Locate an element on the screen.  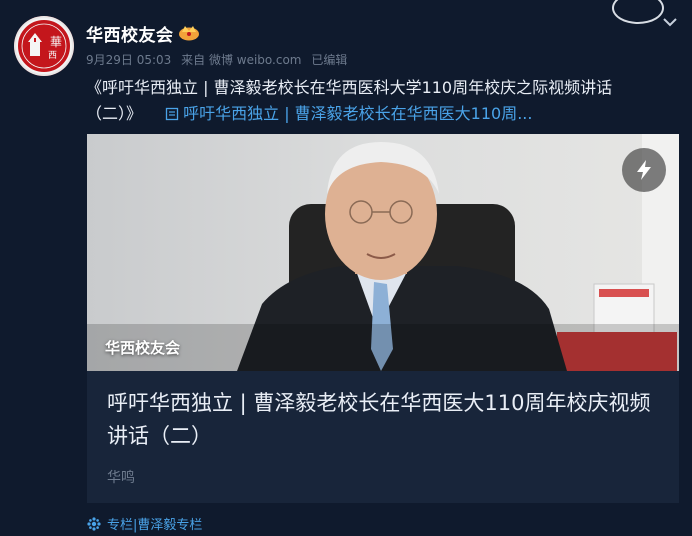
article-icon is located at coordinates (172, 114).